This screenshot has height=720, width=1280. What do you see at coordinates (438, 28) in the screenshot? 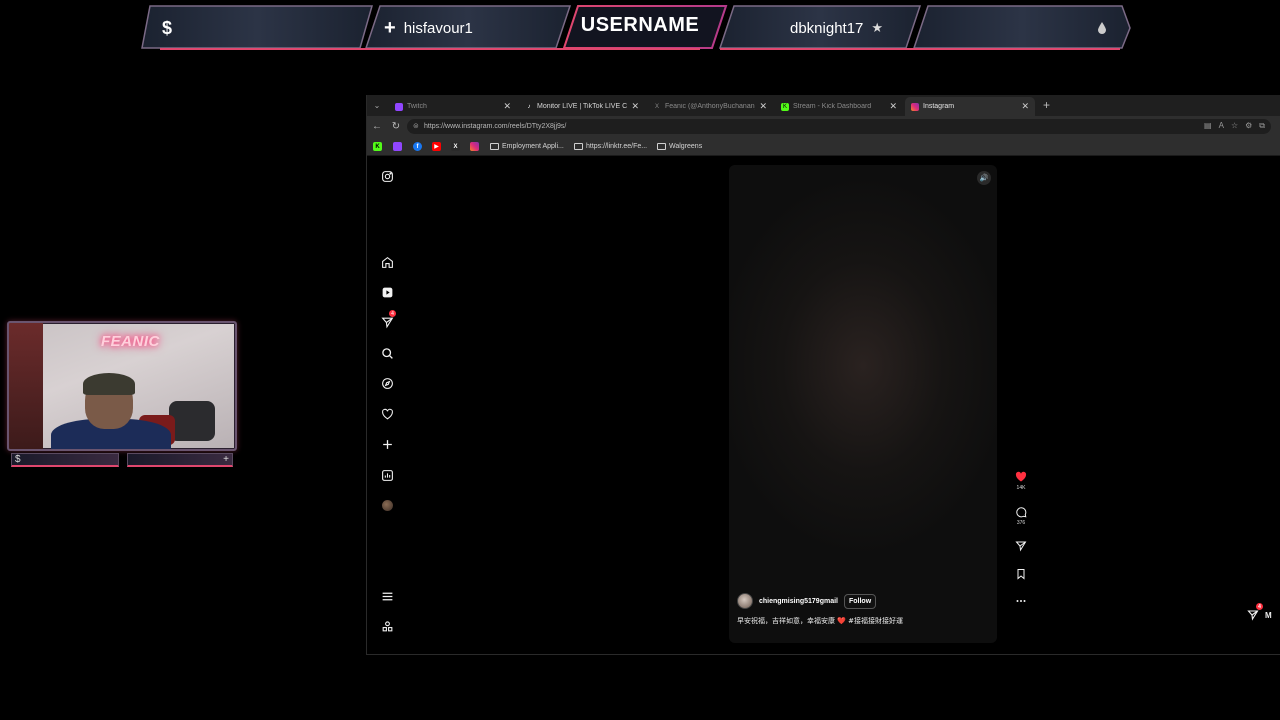
I see `latest-follower-name: hisfavour1` at bounding box center [438, 28].